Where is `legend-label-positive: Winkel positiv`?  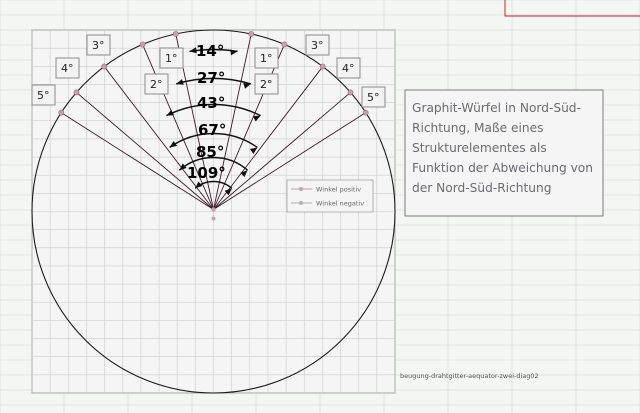
legend-label-positive: Winkel positiv is located at coordinates (338, 190).